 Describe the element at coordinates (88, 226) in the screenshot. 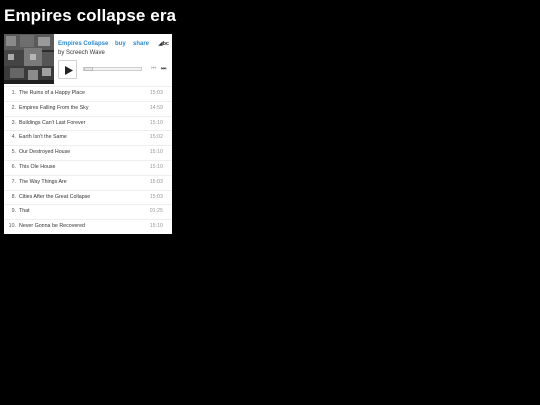

I see `track-row: 10. Never Gonna be Recovered 15:10` at that location.